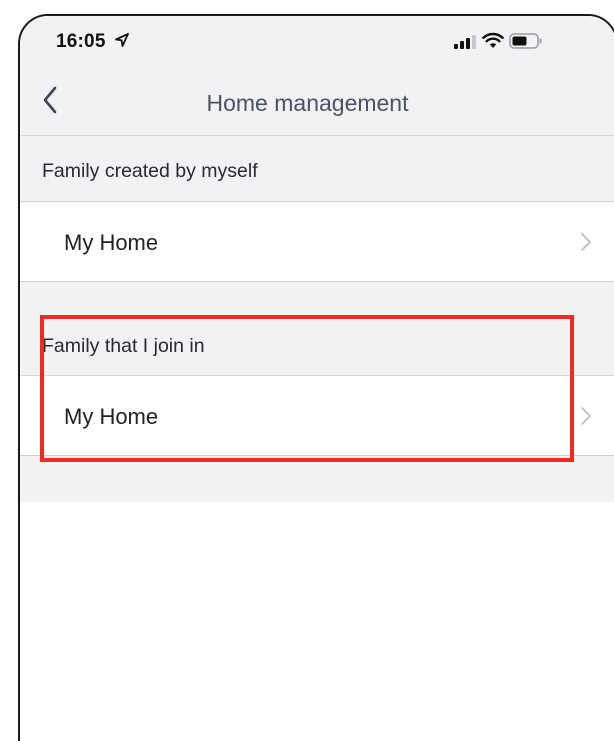 The height and width of the screenshot is (741, 614). I want to click on location-arrow-icon, so click(122, 40).